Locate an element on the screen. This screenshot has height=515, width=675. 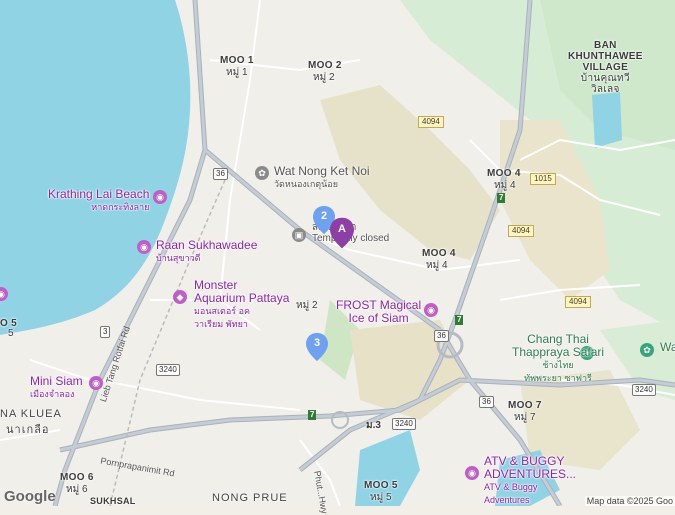
area-label-moo2-th: หมู่ 2 is located at coordinates (324, 77).